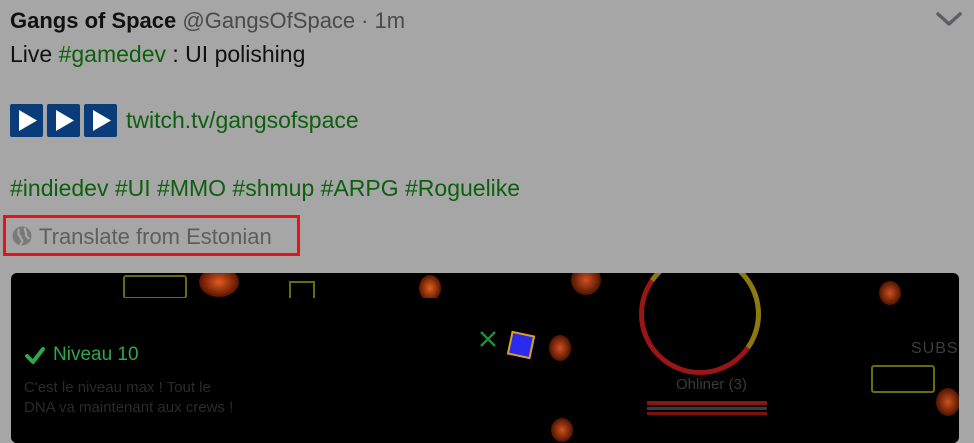 This screenshot has height=443, width=974. I want to click on shield-bar, so click(707, 408).